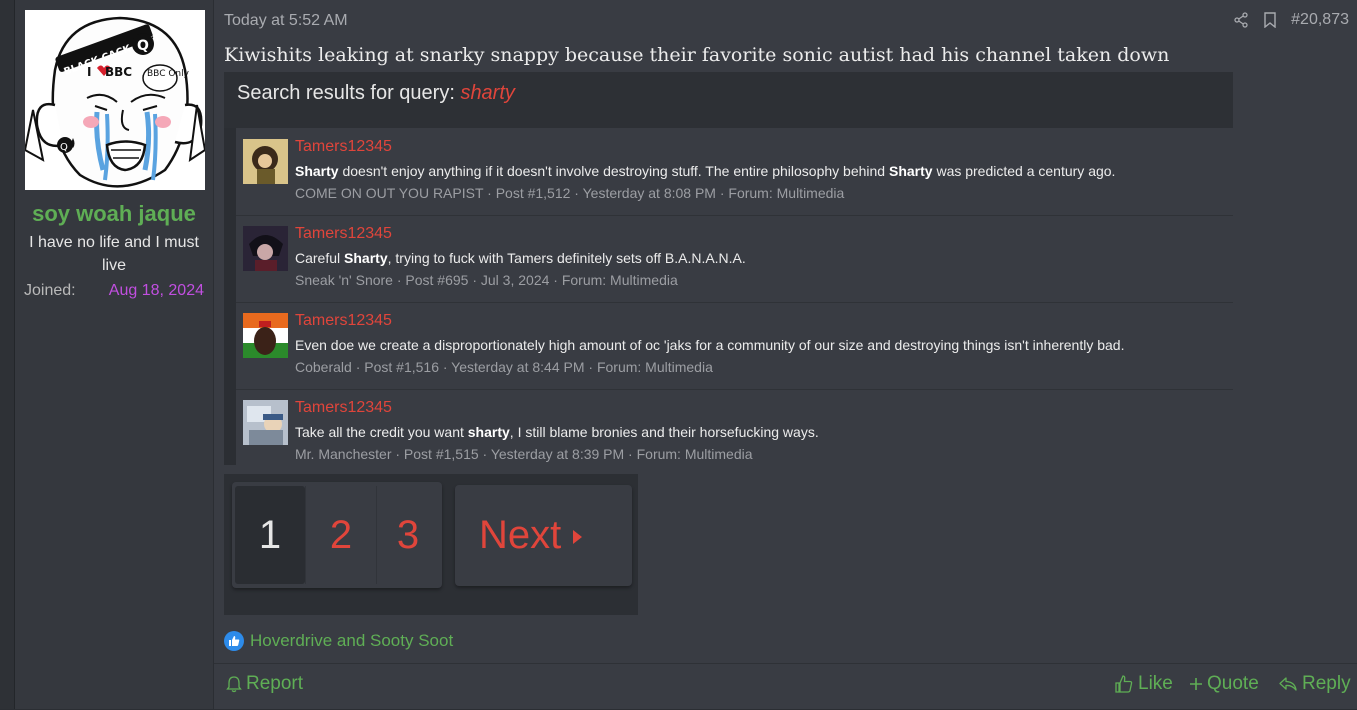 The height and width of the screenshot is (710, 1357). Describe the element at coordinates (1196, 684) in the screenshot. I see `plus-icon` at that location.